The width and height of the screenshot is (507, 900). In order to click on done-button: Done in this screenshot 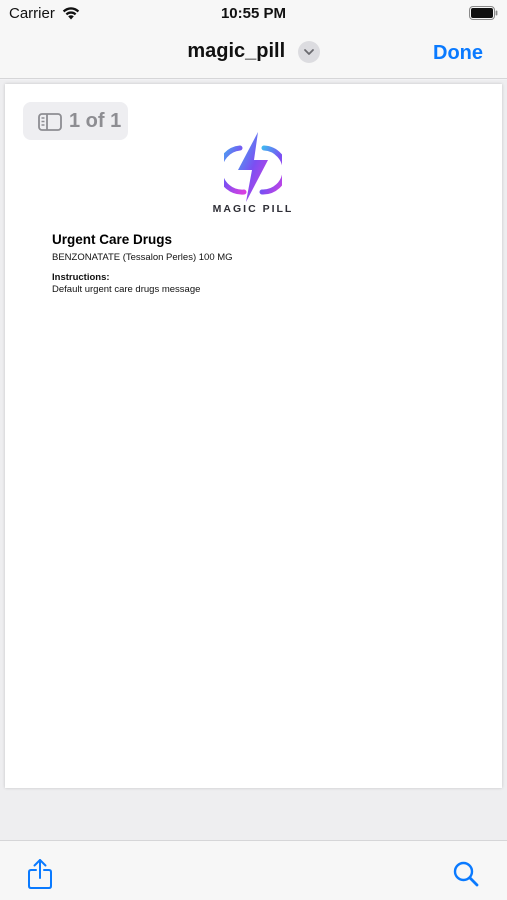, I will do `click(458, 53)`.